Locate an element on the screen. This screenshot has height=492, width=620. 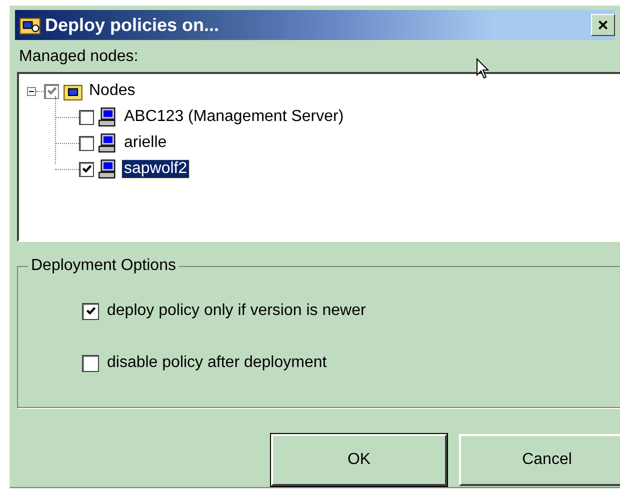
tree-item: sapwolf2 is located at coordinates (156, 169).